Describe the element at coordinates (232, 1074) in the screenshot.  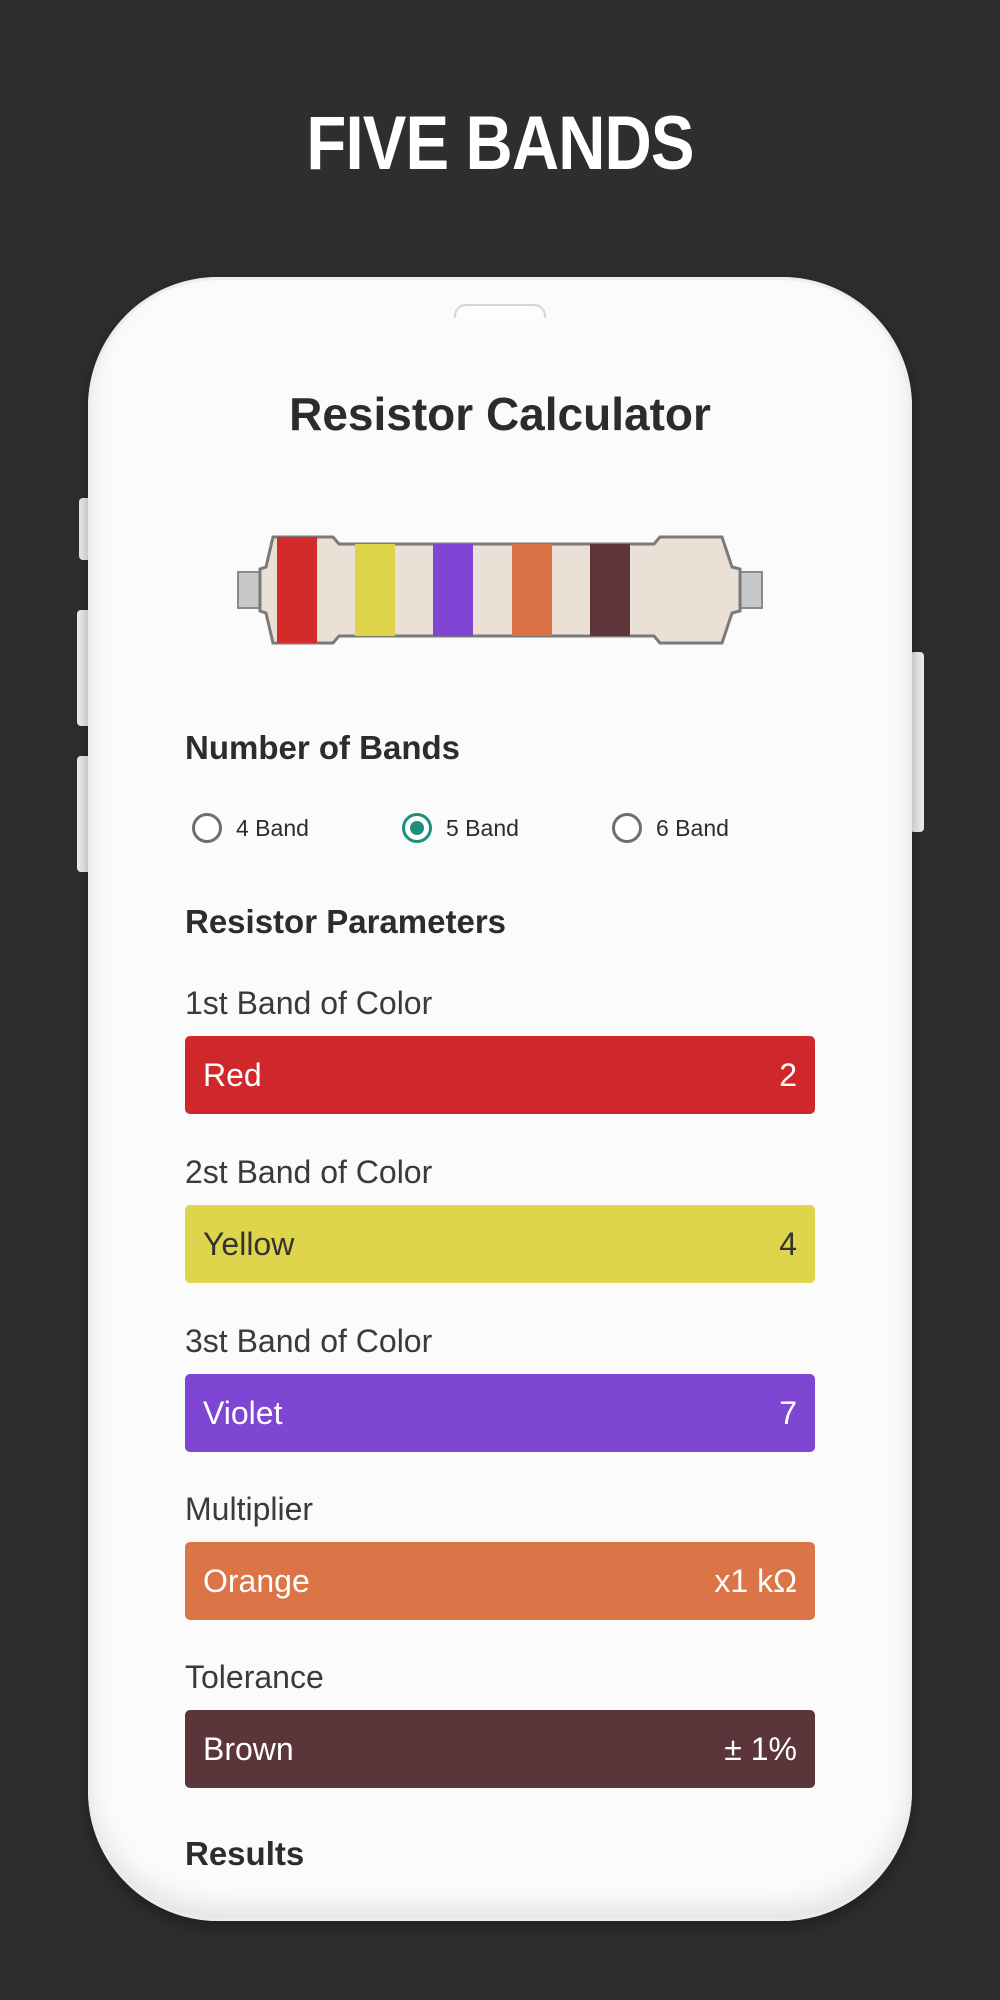
I see `band-1-color-name: Red` at that location.